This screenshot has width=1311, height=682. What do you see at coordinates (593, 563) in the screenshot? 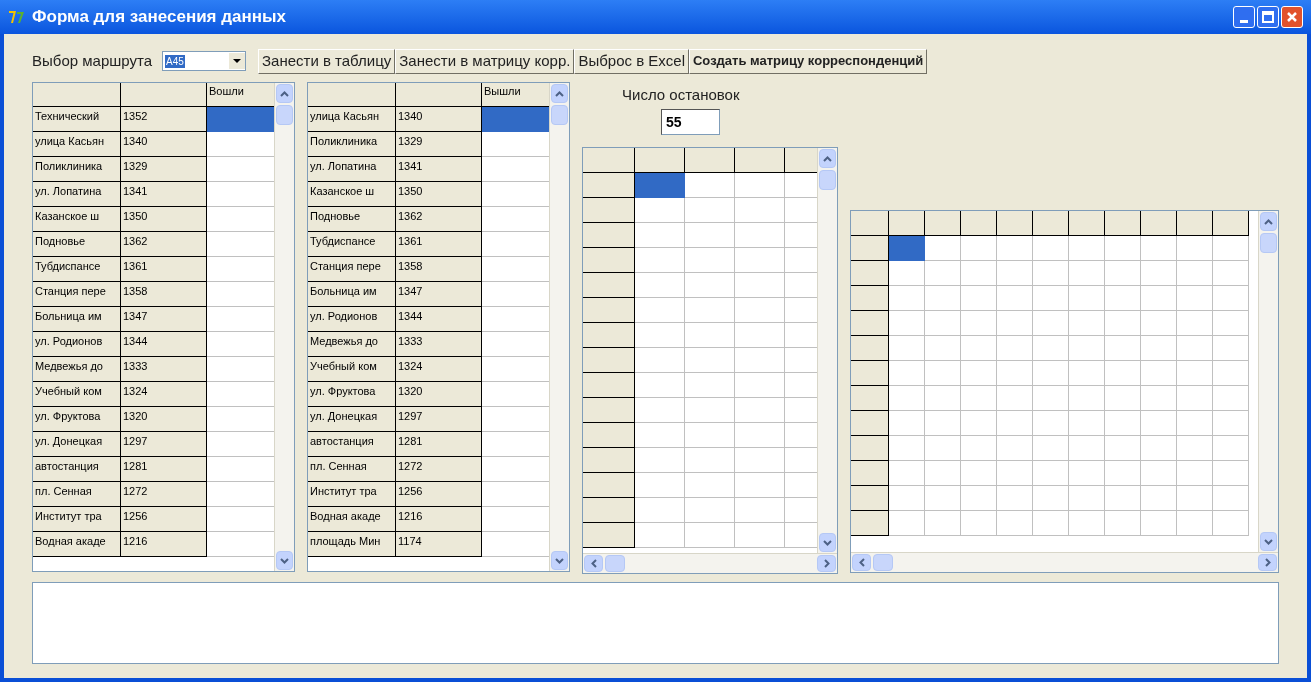
I see `scroll-left-button` at bounding box center [593, 563].